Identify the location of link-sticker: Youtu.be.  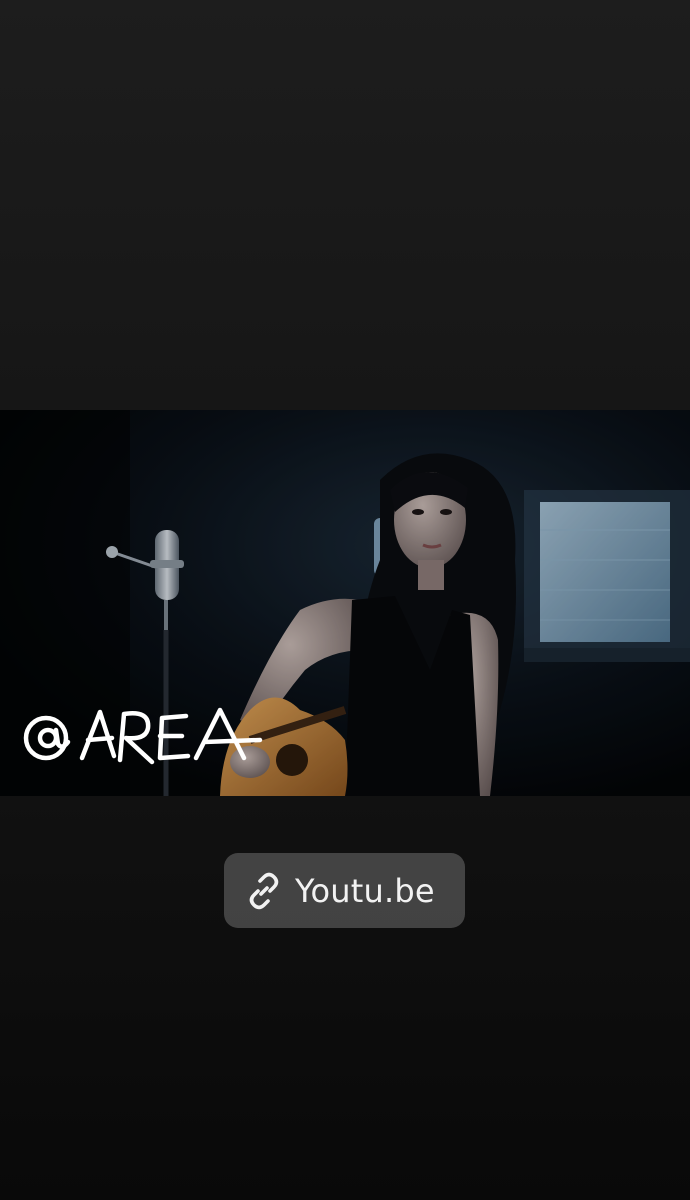
(344, 890).